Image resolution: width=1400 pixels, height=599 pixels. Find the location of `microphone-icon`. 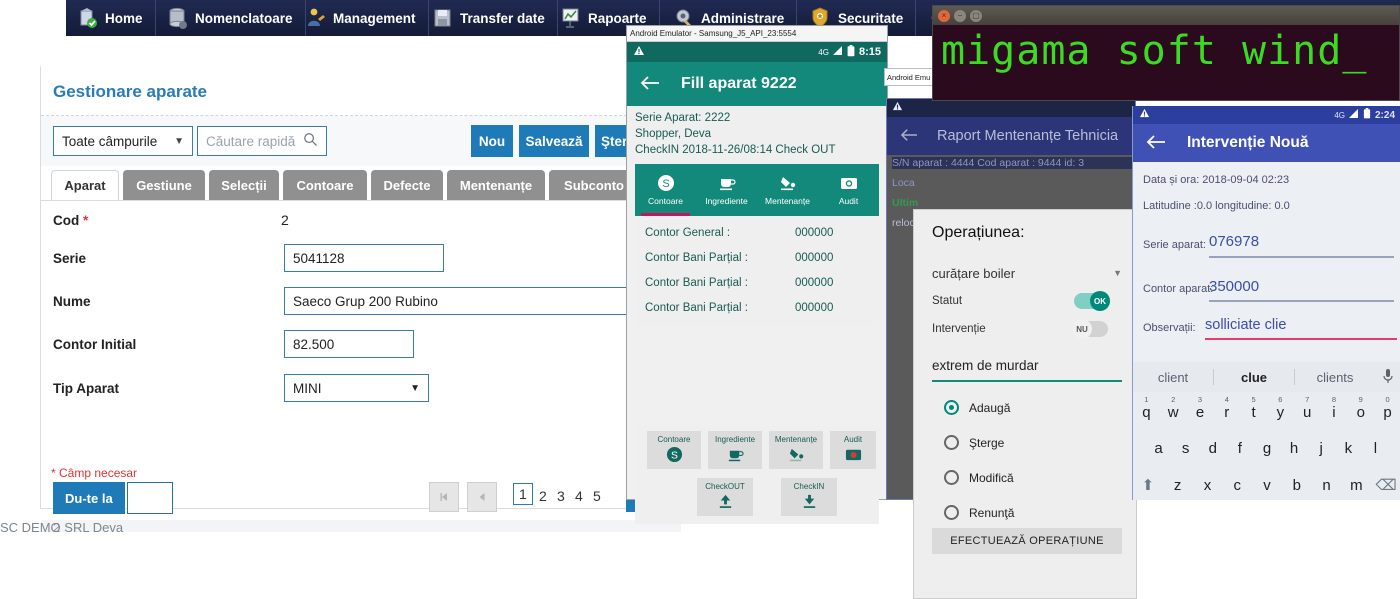

microphone-icon is located at coordinates (1387, 377).